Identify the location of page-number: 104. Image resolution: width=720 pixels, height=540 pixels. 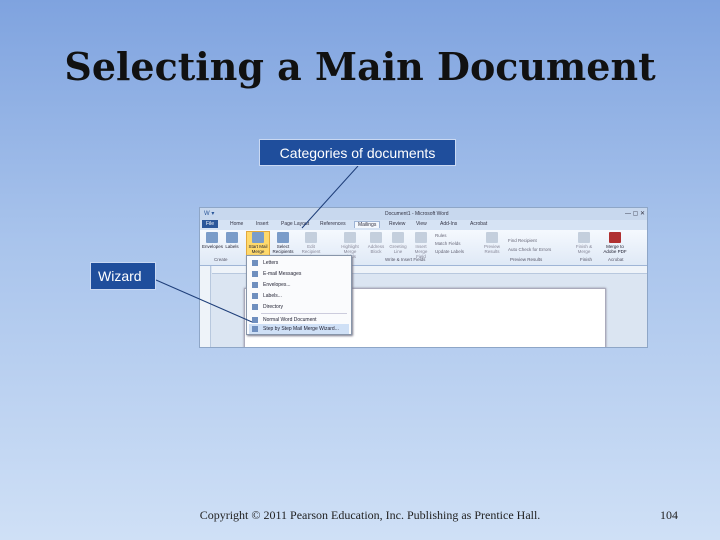
(669, 515).